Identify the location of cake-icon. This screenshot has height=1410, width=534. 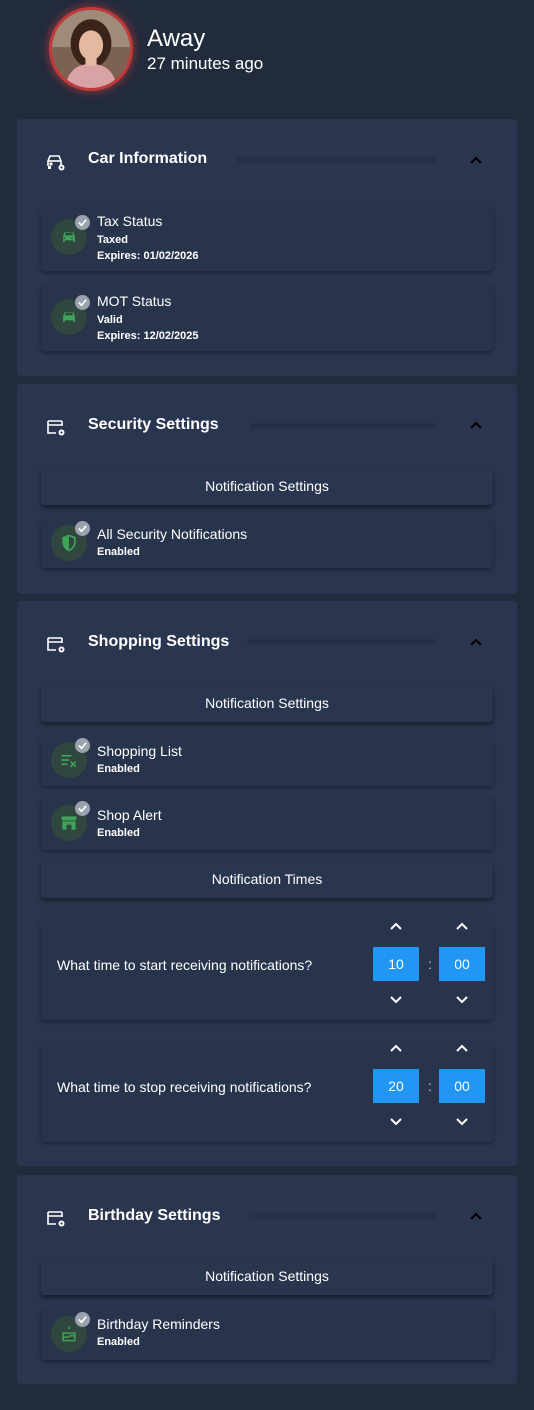
(70, 1332).